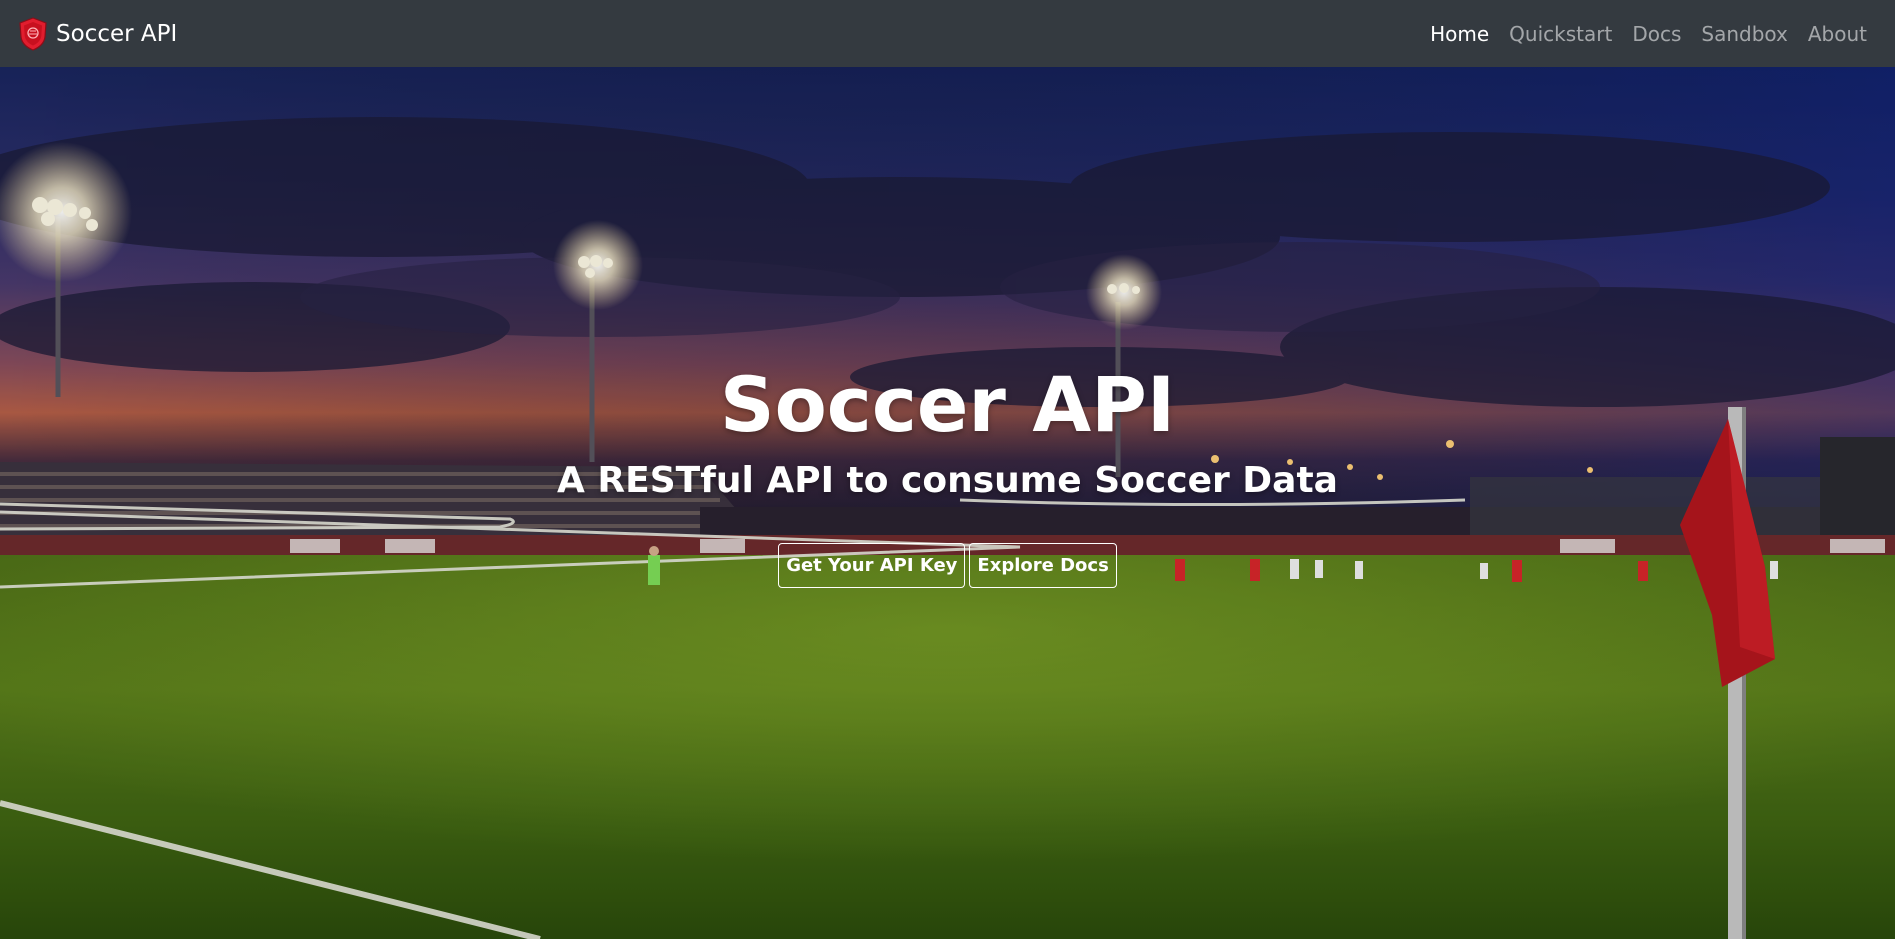  What do you see at coordinates (1837, 34) in the screenshot?
I see `nav-link-about: About` at bounding box center [1837, 34].